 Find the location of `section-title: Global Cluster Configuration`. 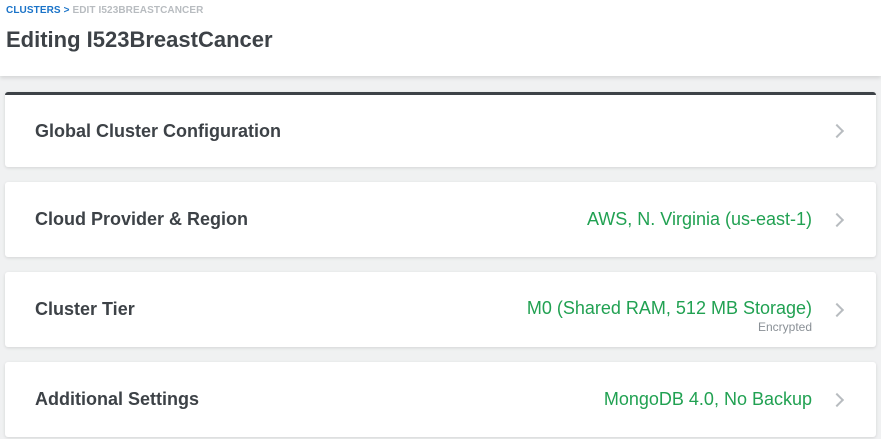

section-title: Global Cluster Configuration is located at coordinates (158, 130).